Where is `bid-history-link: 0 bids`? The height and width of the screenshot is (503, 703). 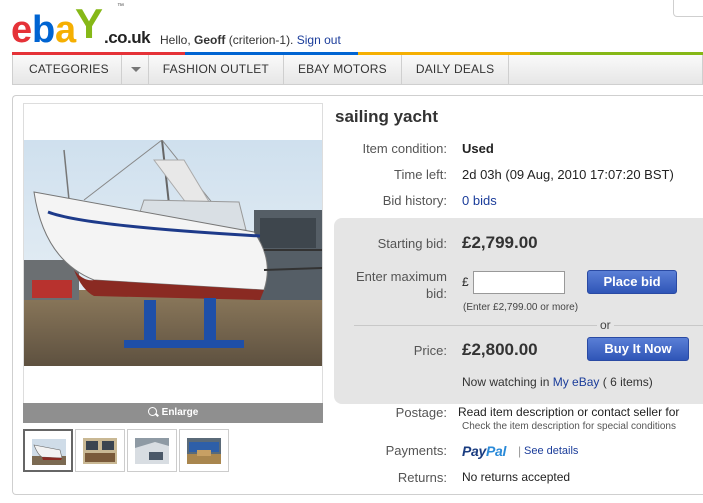
bid-history-link: 0 bids is located at coordinates (479, 200).